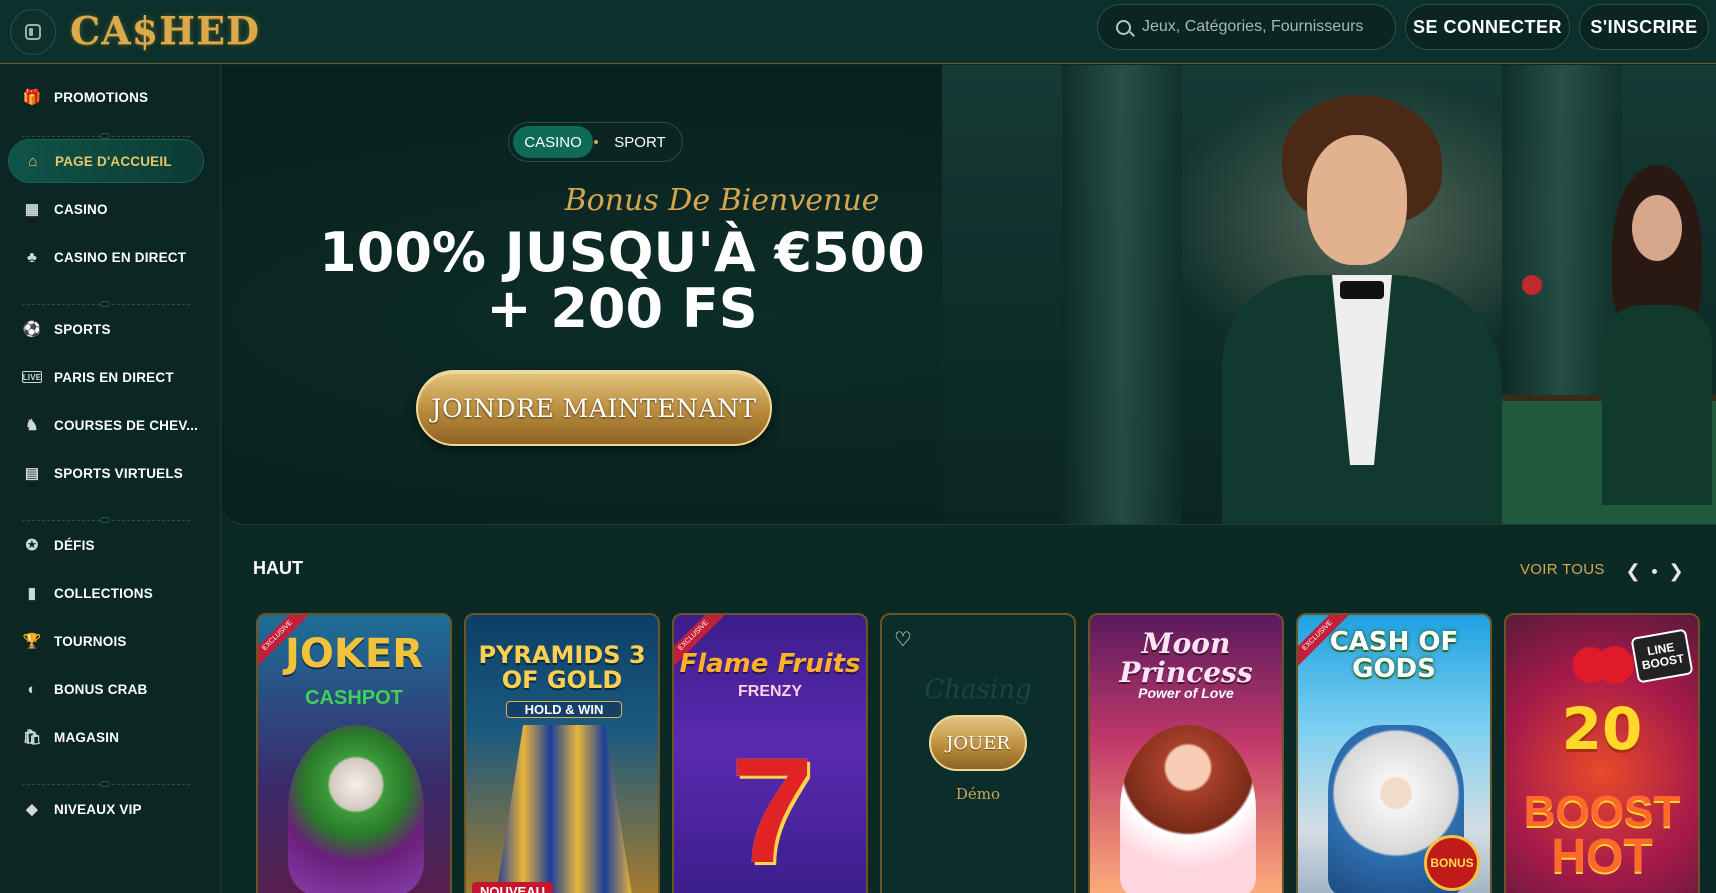  I want to click on sidebar-item-label: DÉFIS, so click(74, 545).